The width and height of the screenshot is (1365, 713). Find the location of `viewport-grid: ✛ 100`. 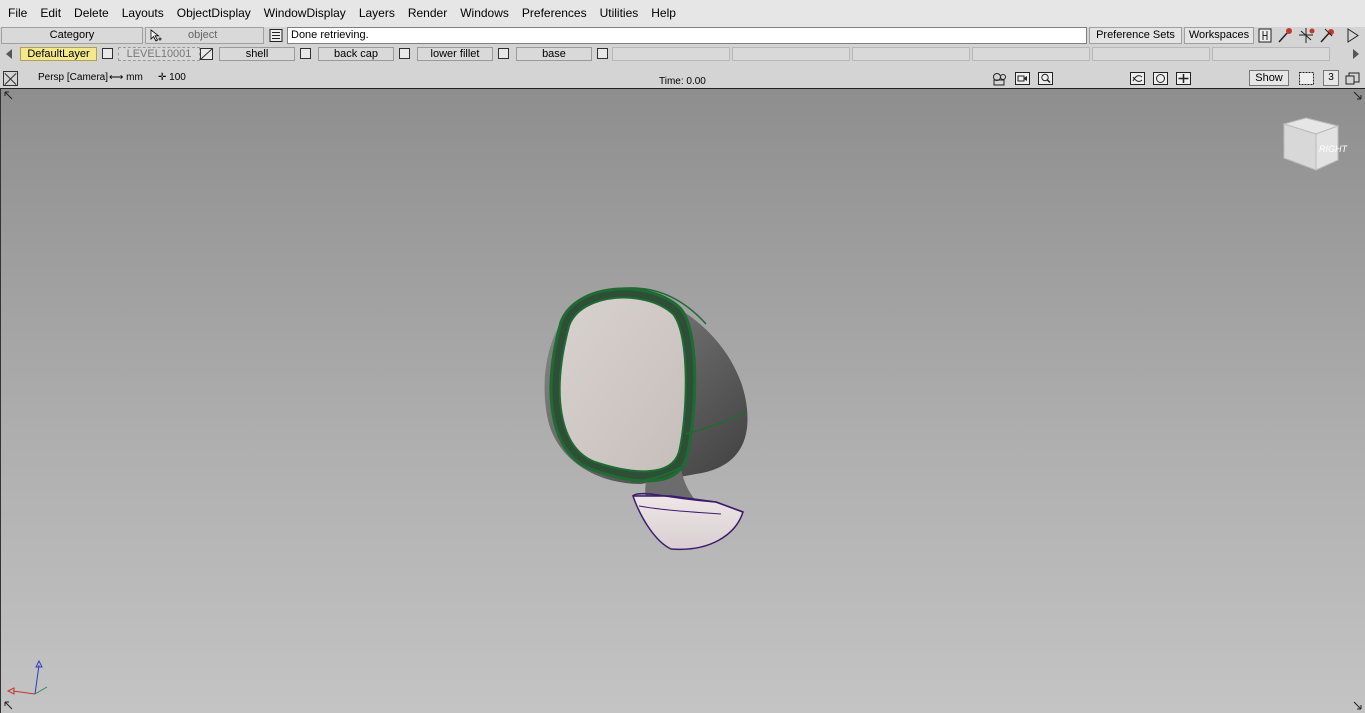

viewport-grid: ✛ 100 is located at coordinates (172, 77).